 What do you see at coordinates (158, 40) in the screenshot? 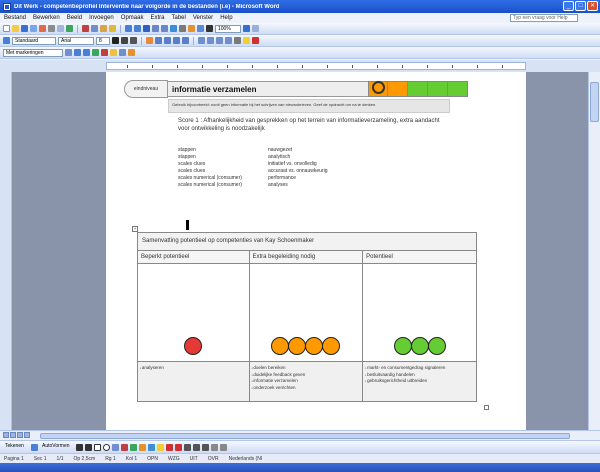
I see `align-center-icon` at bounding box center [158, 40].